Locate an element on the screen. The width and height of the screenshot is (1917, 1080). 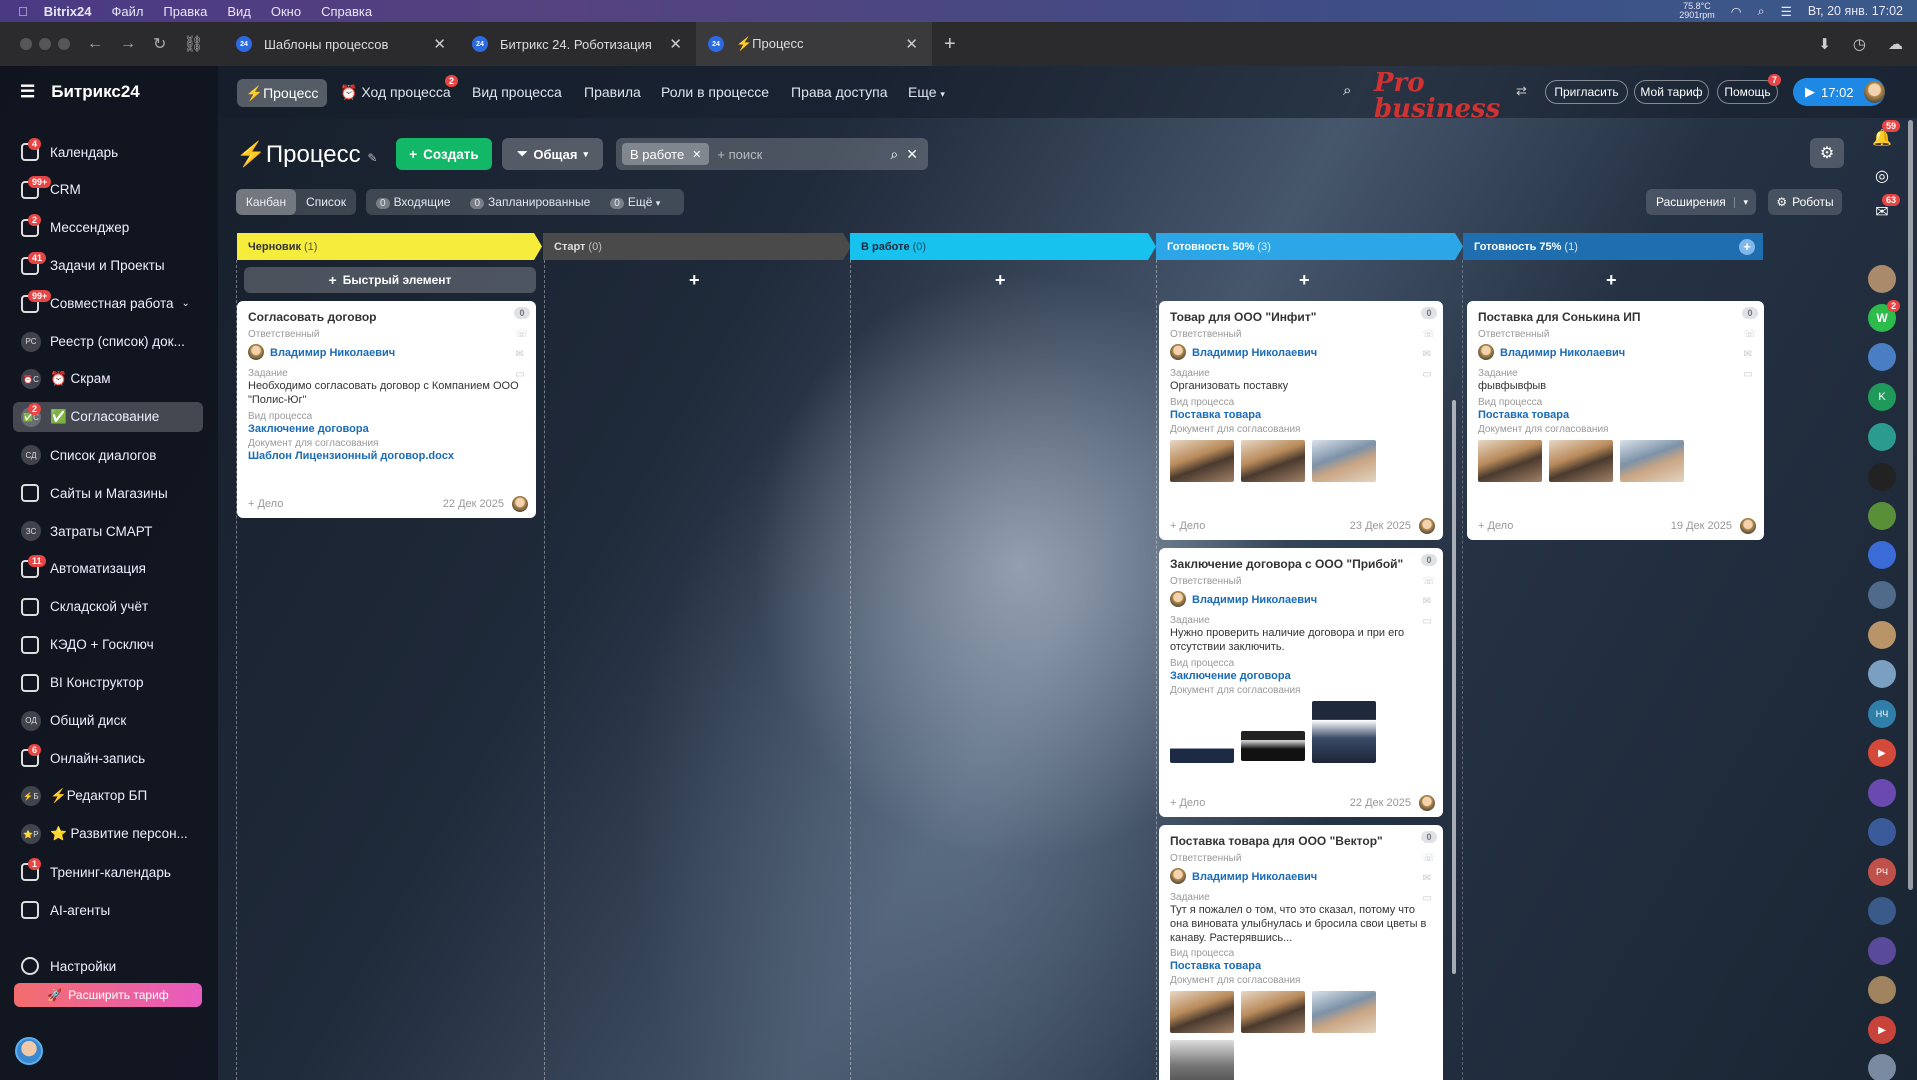
create-button: + Создать is located at coordinates (444, 154).